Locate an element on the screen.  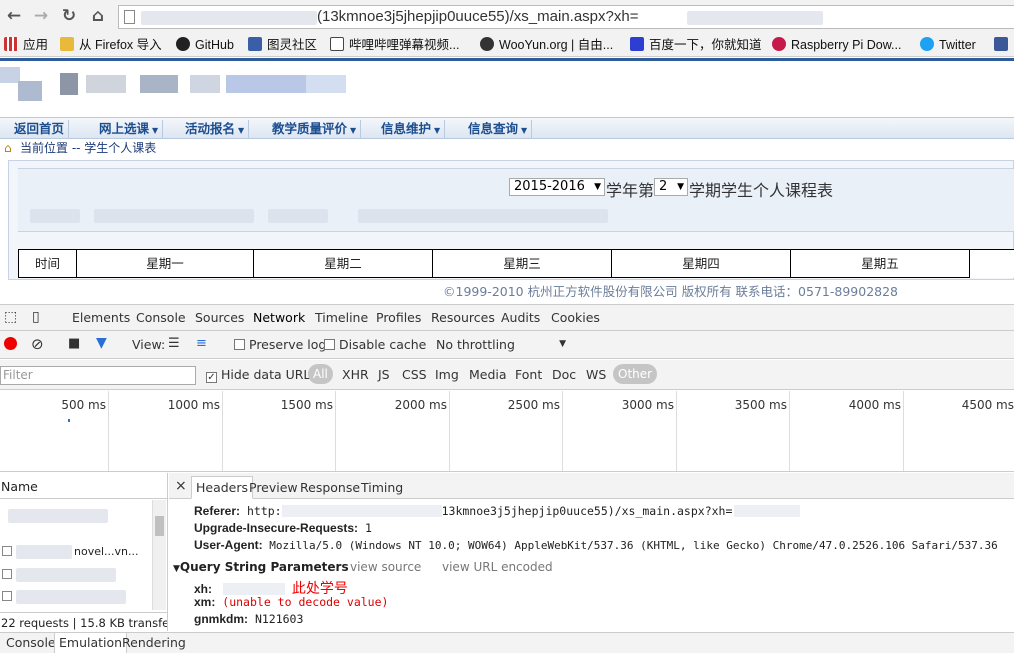
tick-label: 1500 ms is located at coordinates (306, 405).